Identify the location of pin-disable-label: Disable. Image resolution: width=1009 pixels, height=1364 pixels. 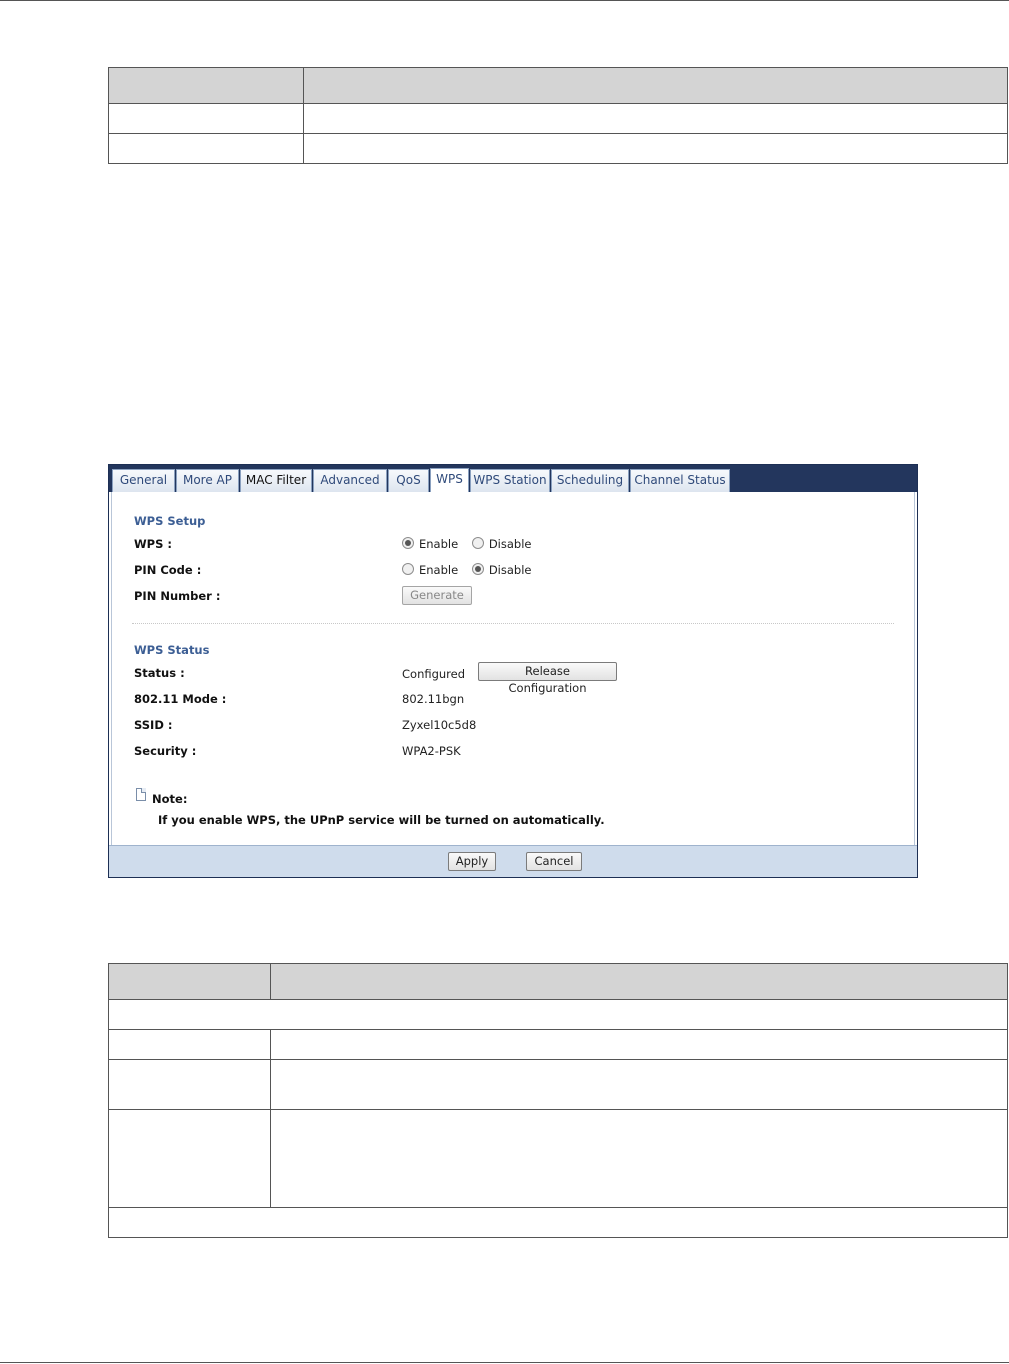
(510, 570).